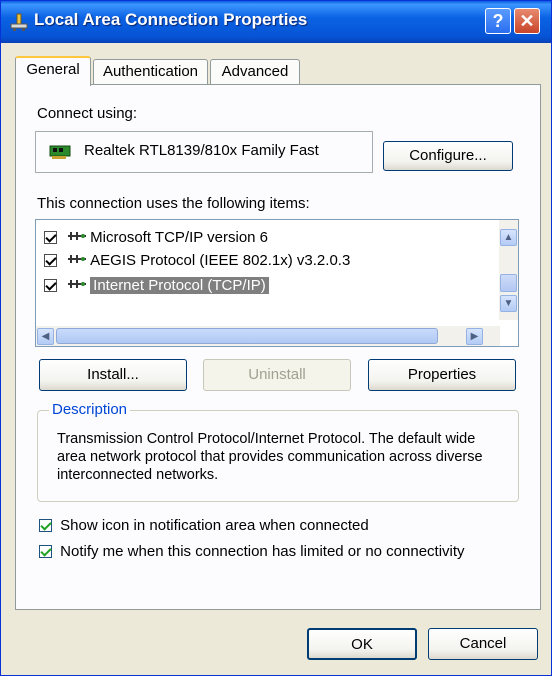  What do you see at coordinates (60, 152) in the screenshot?
I see `network-card-icon` at bounding box center [60, 152].